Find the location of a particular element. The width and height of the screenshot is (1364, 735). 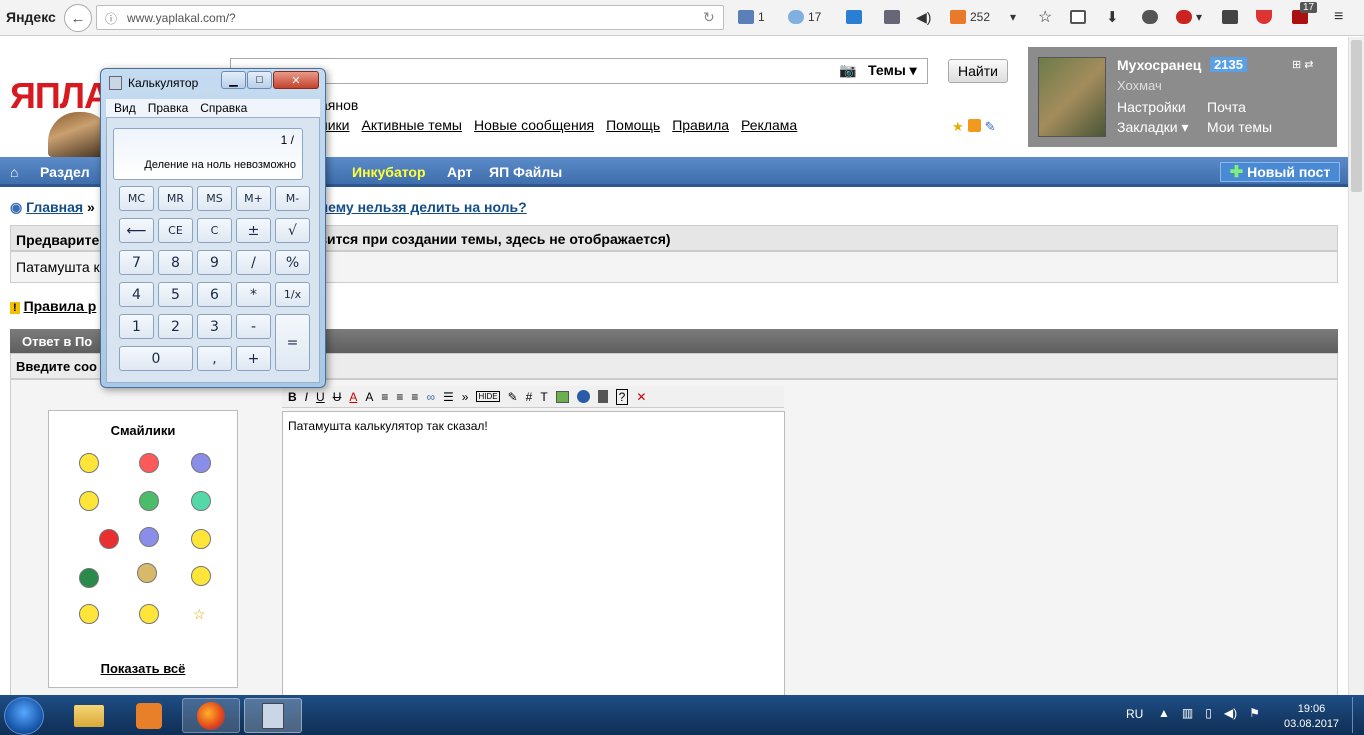

search-scope-select: Темы ▾ is located at coordinates (892, 70).